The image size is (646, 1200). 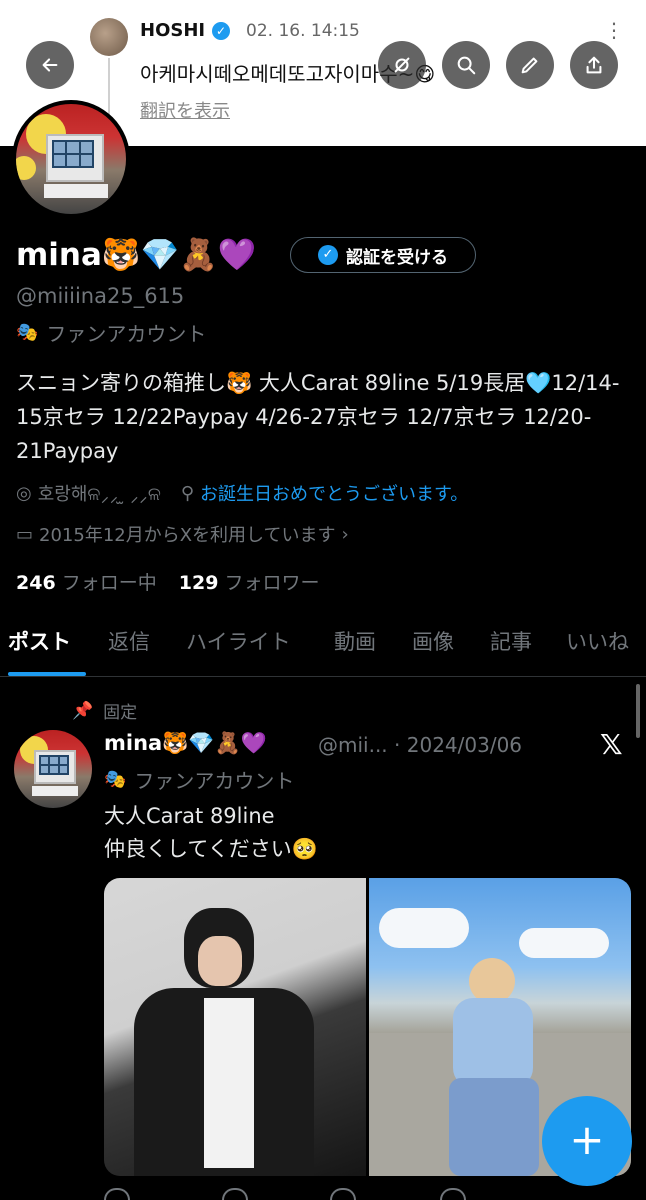 What do you see at coordinates (238, 651) in the screenshot?
I see `tab-highlights: ハイライト` at bounding box center [238, 651].